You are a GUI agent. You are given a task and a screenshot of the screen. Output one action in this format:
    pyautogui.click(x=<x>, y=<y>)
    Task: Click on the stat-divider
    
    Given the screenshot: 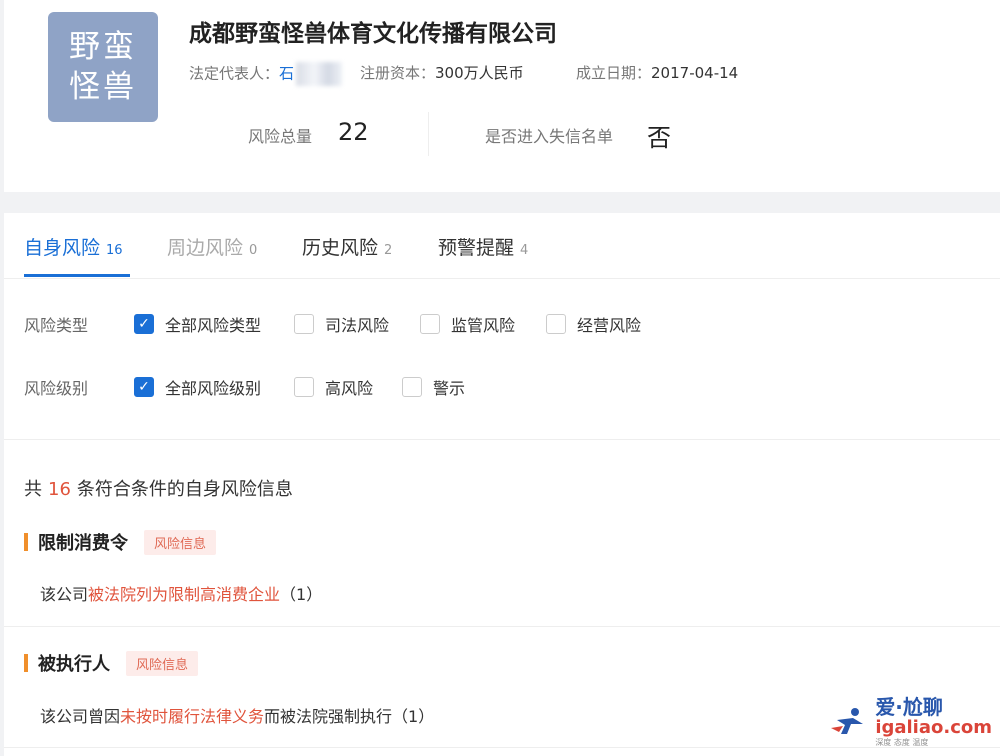 What is the action you would take?
    pyautogui.click(x=428, y=134)
    